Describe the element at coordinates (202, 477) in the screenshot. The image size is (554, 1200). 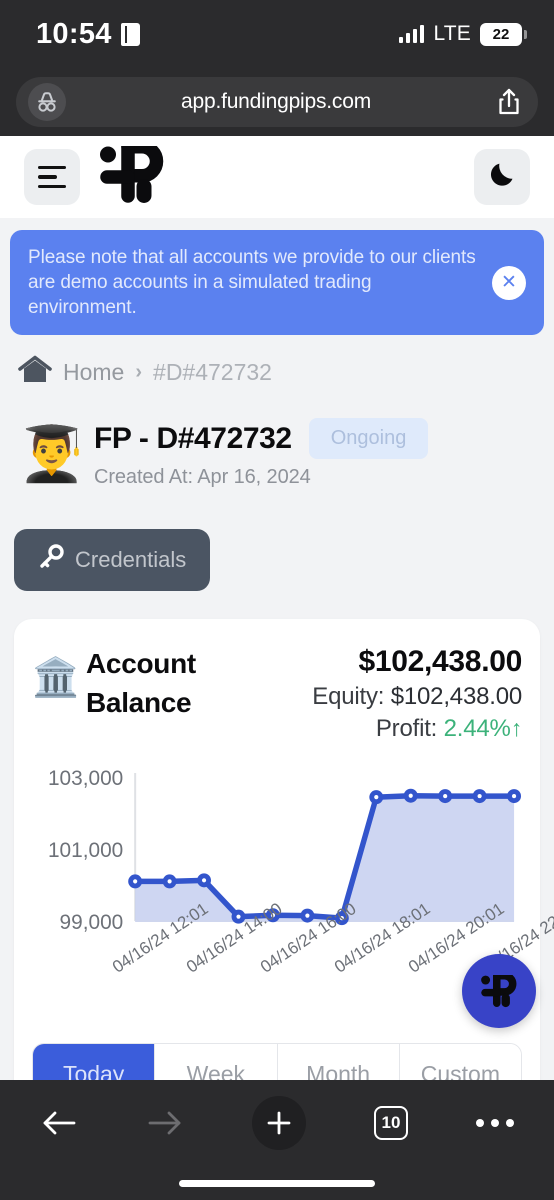
I see `created-at-label: Created At: Apr 16, 2024` at that location.